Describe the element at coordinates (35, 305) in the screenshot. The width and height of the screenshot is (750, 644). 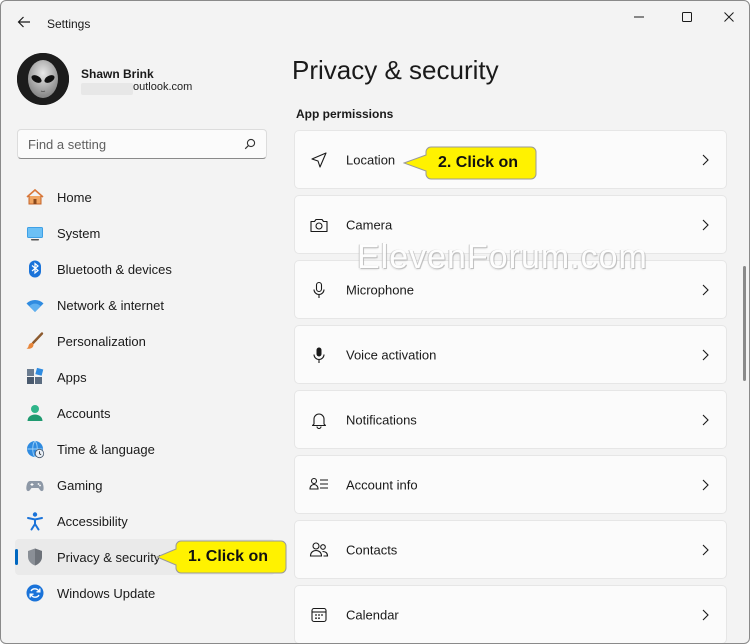
I see `network-icon` at that location.